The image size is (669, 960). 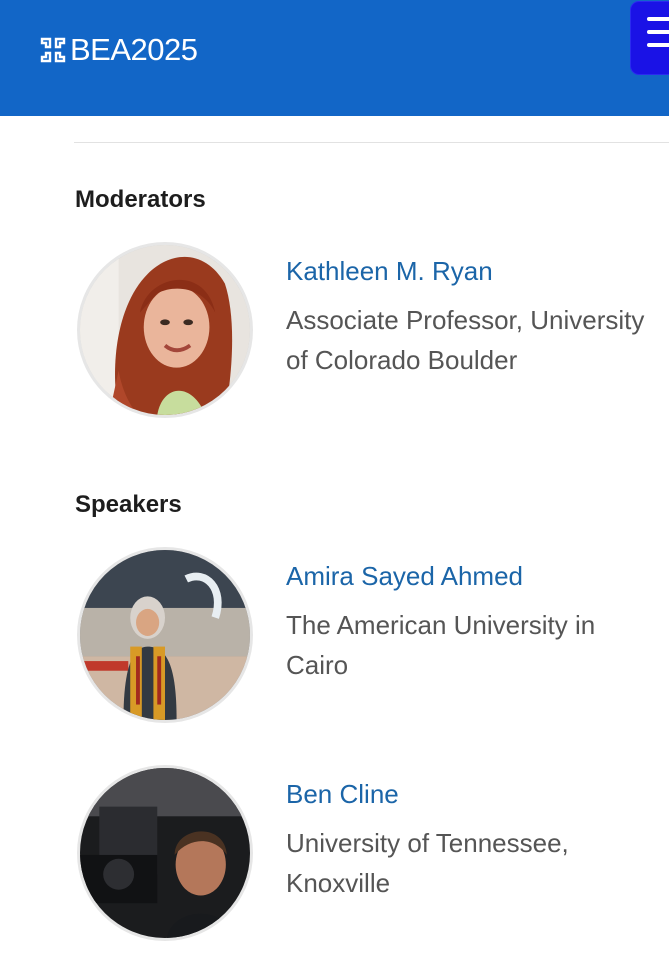 I want to click on person-name-link: Ben Cline, so click(x=342, y=794).